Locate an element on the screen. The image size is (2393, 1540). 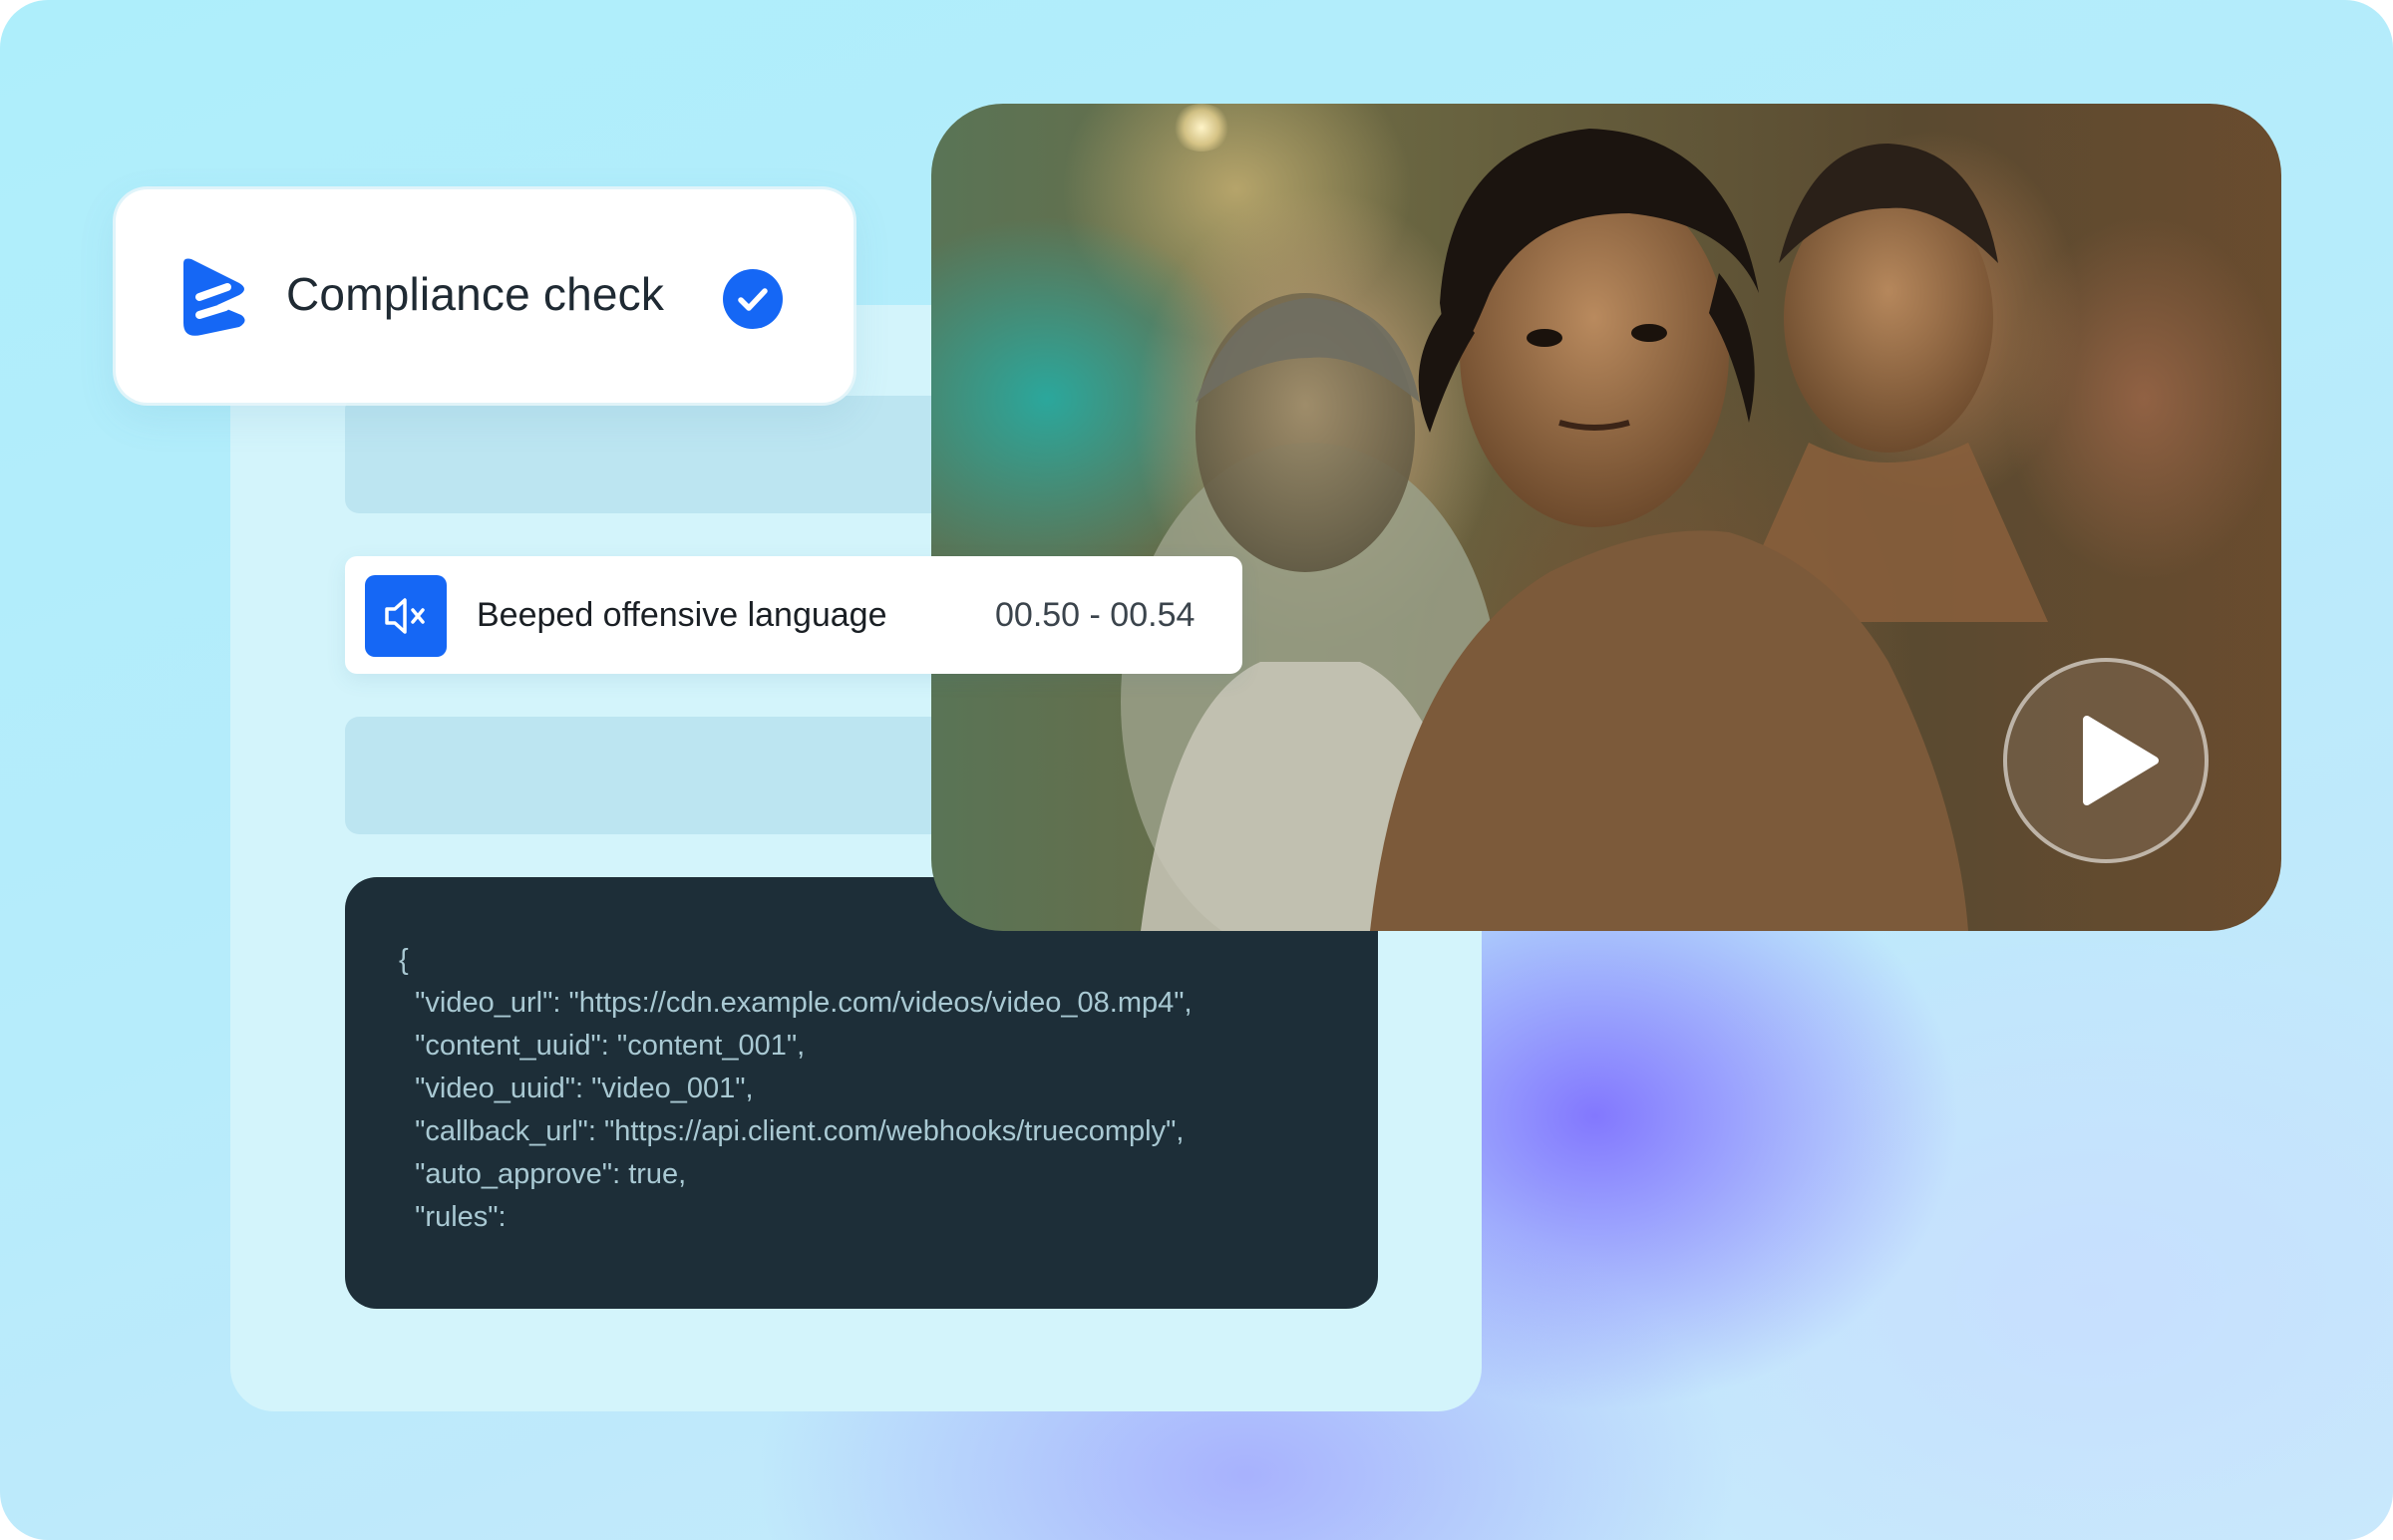
code-line: "auto_approve": true, is located at coordinates (543, 1174).